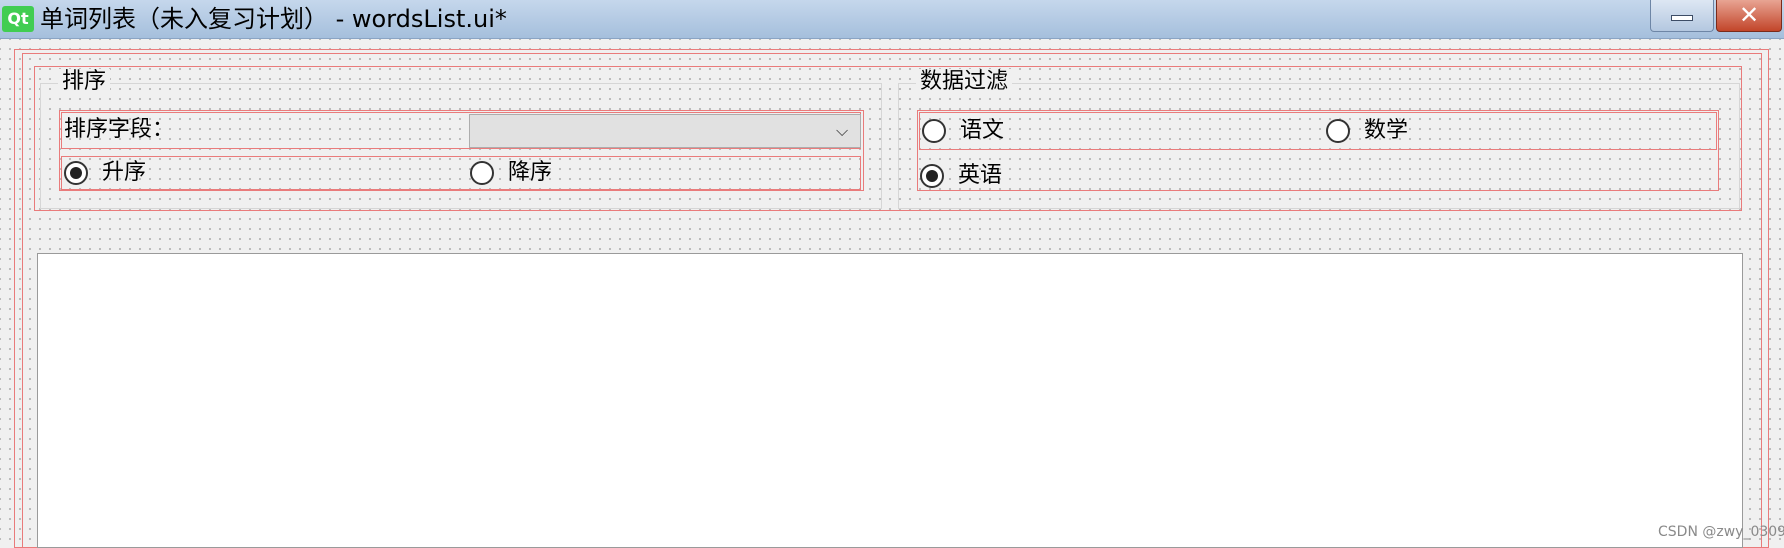 This screenshot has width=1784, height=548. What do you see at coordinates (1318, 131) in the screenshot?
I see `filter-row-layout-frame` at bounding box center [1318, 131].